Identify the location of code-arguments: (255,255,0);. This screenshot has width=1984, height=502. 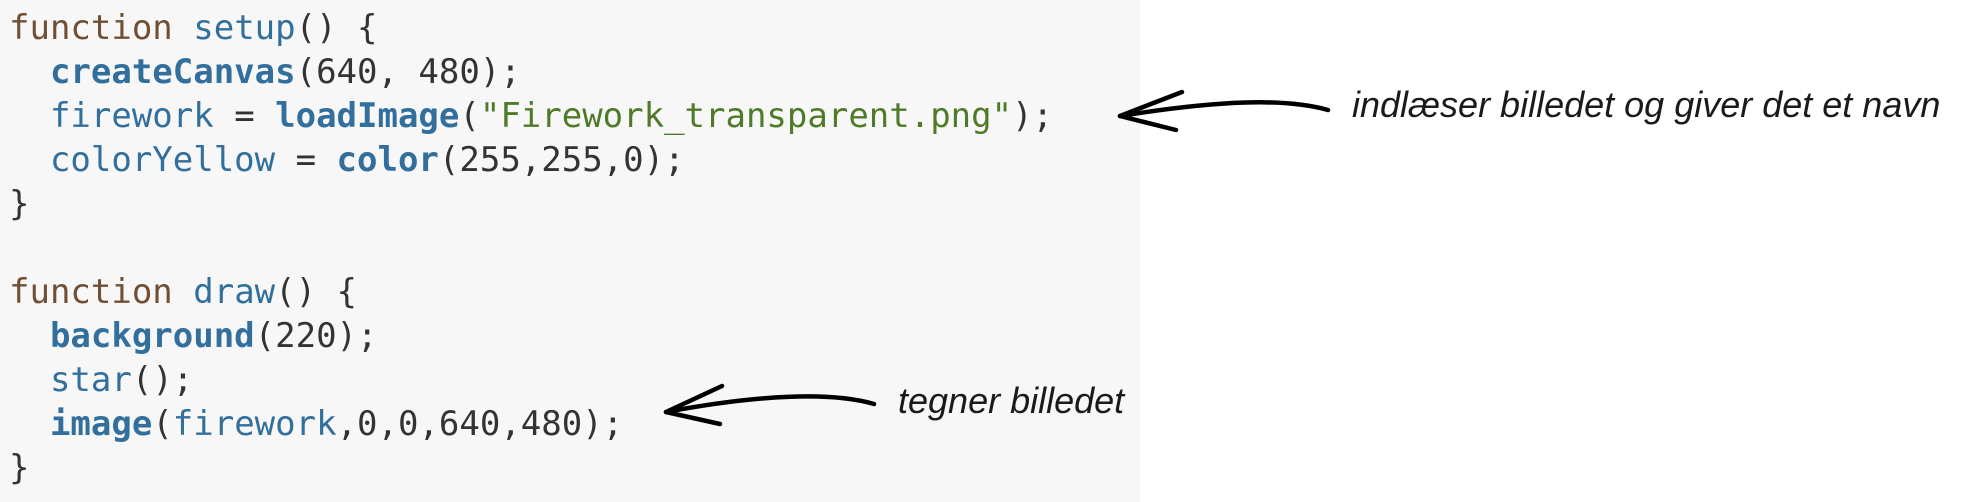
(561, 160).